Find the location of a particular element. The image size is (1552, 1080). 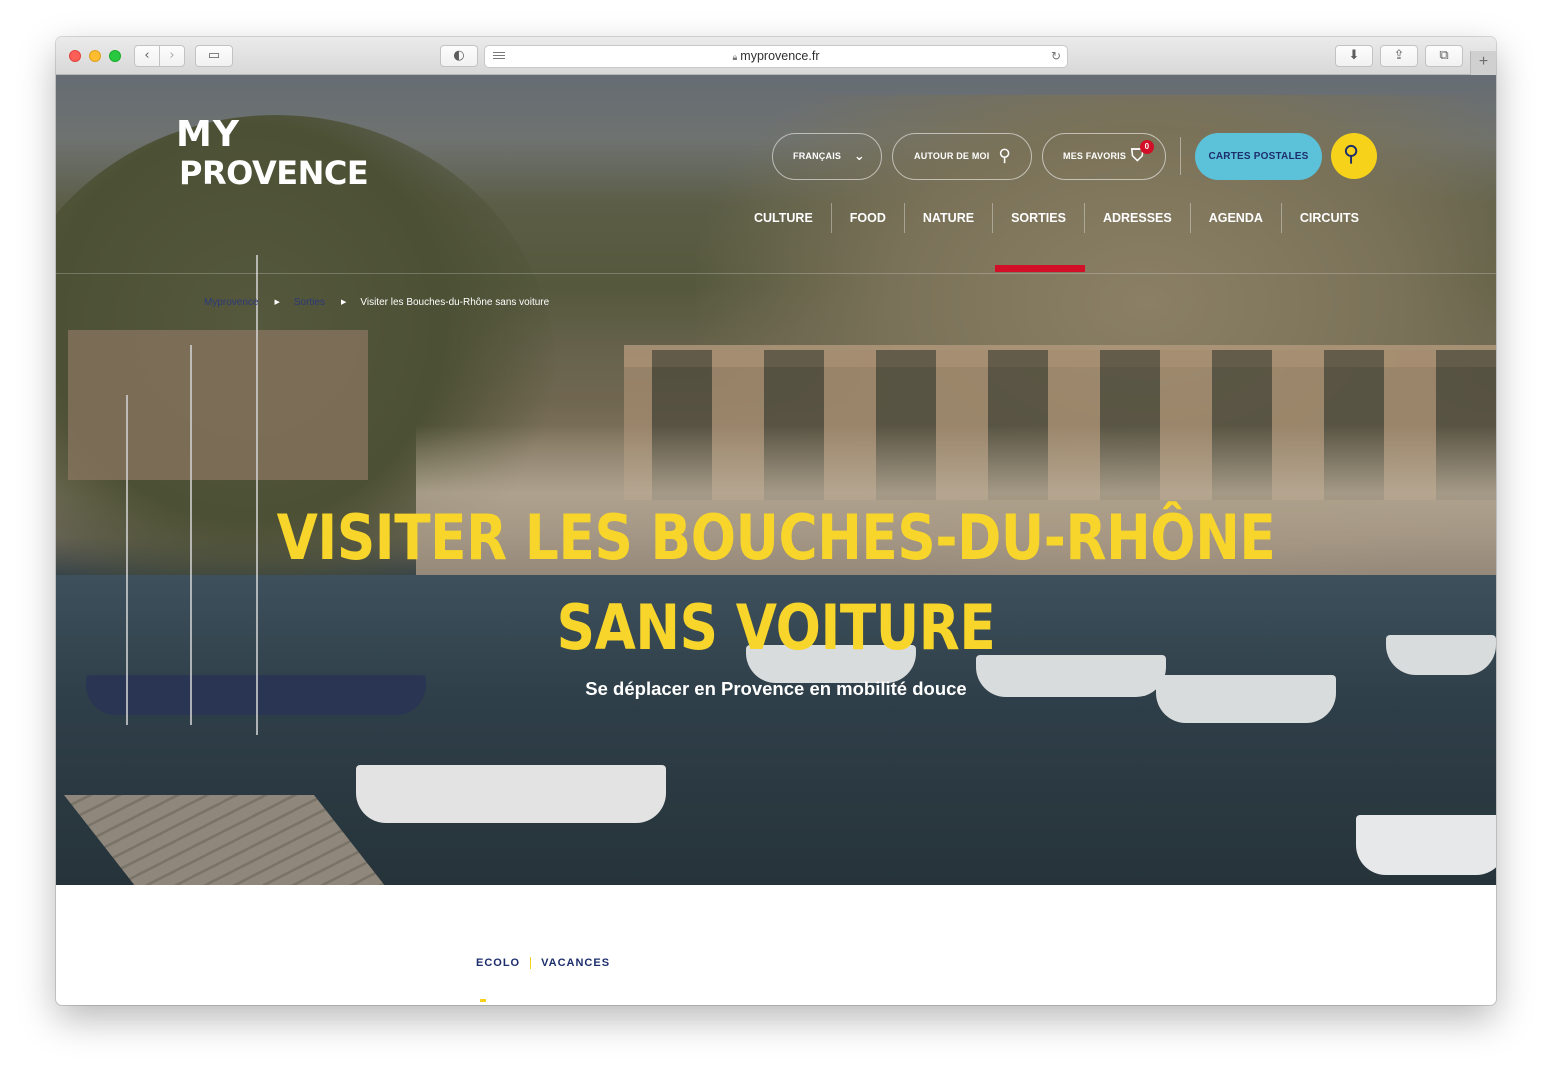

site-logo: MY PROVENCE is located at coordinates (272, 155).